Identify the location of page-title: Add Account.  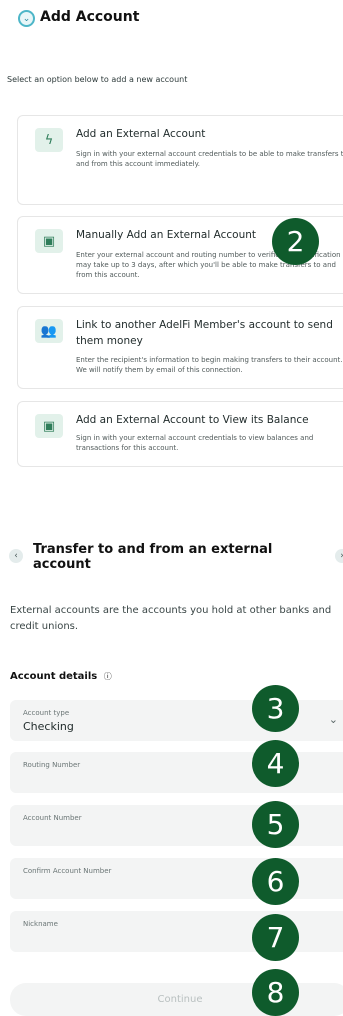
(90, 17).